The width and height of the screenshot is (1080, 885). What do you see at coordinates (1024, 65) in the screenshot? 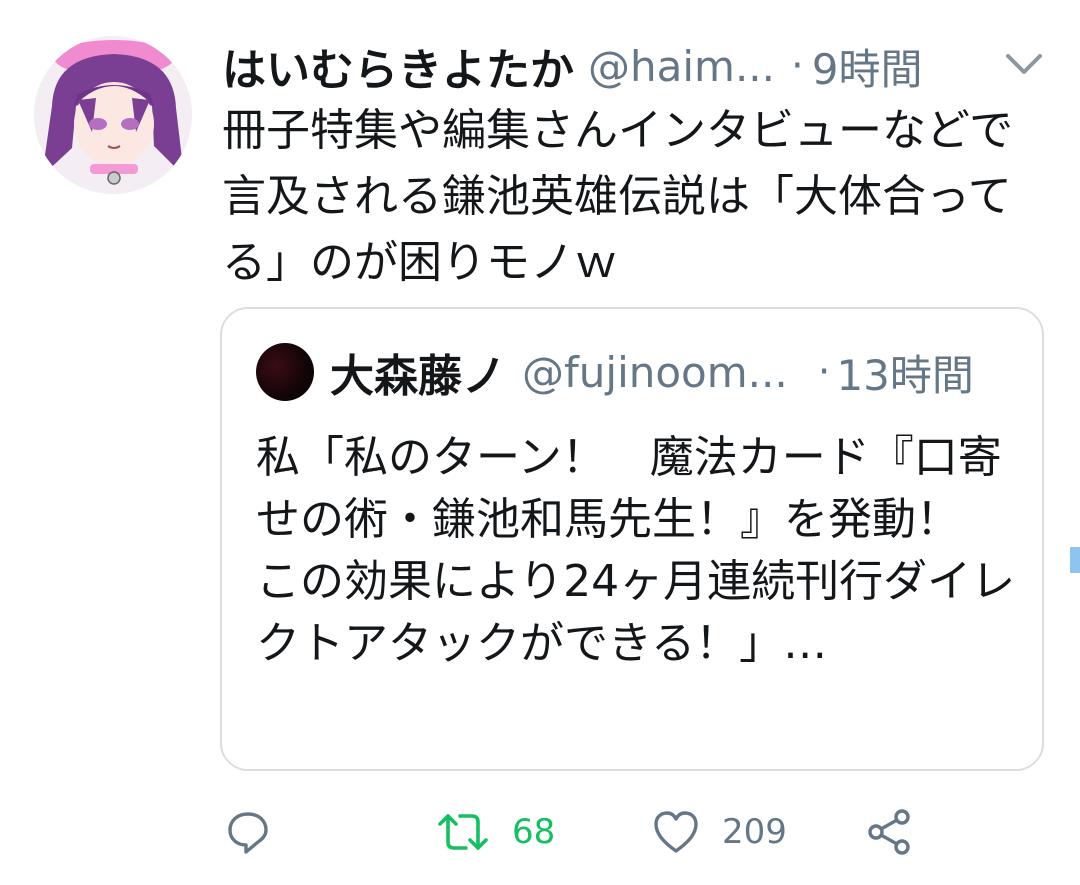
I see `chevron-down-icon` at bounding box center [1024, 65].